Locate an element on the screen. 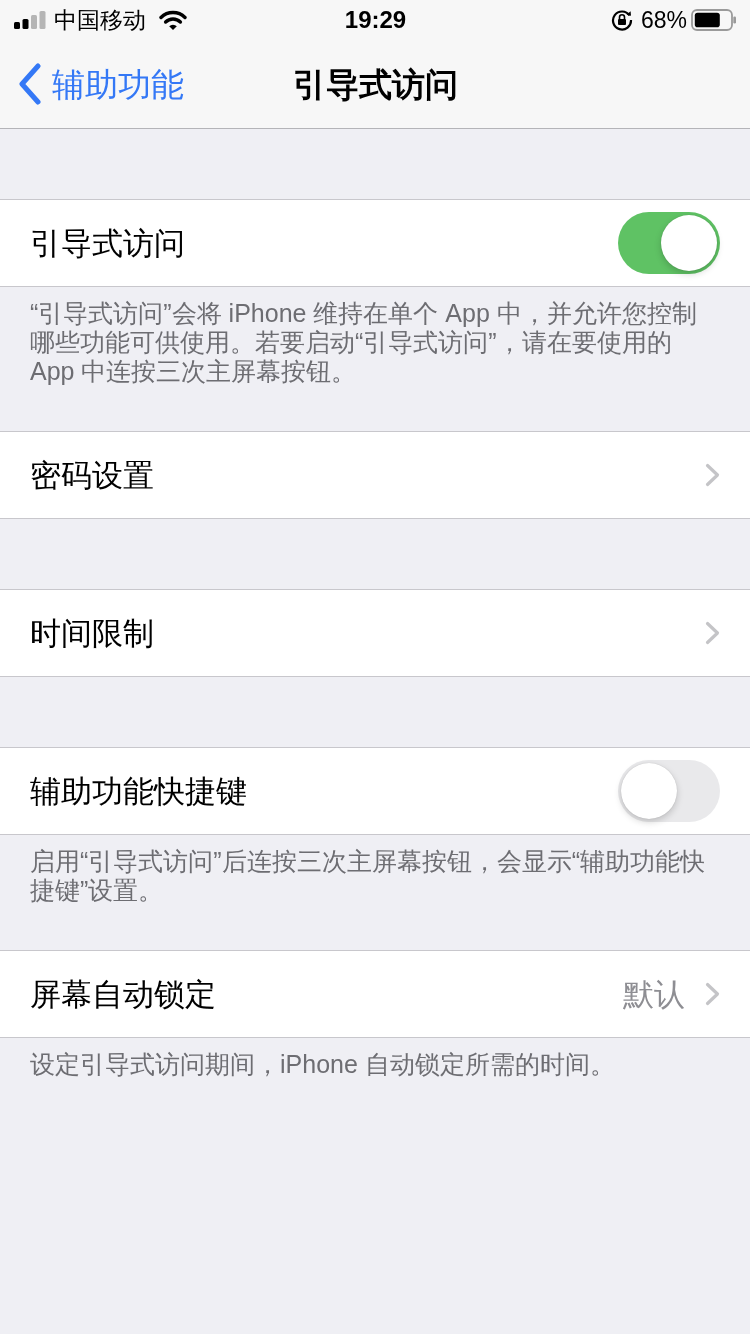  battery-icon is located at coordinates (714, 20).